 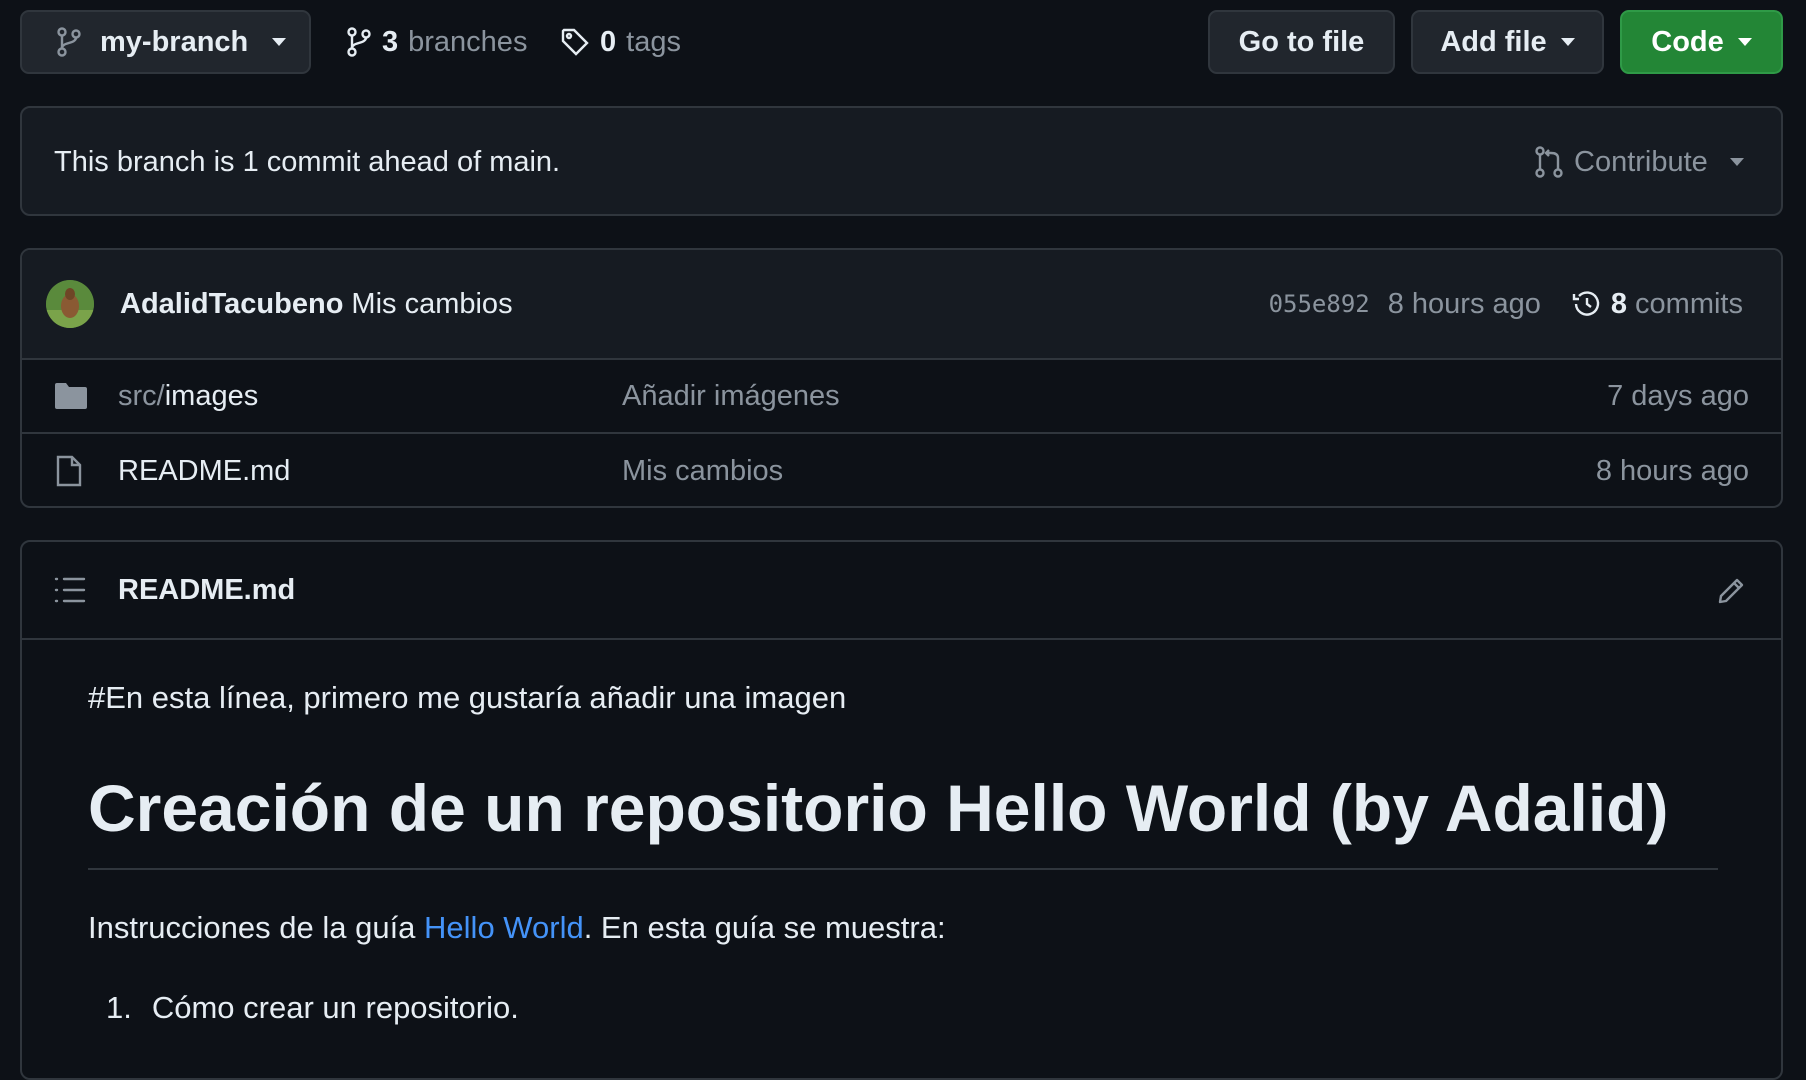 I want to click on go-to-file-button: Go to file, so click(x=1301, y=42).